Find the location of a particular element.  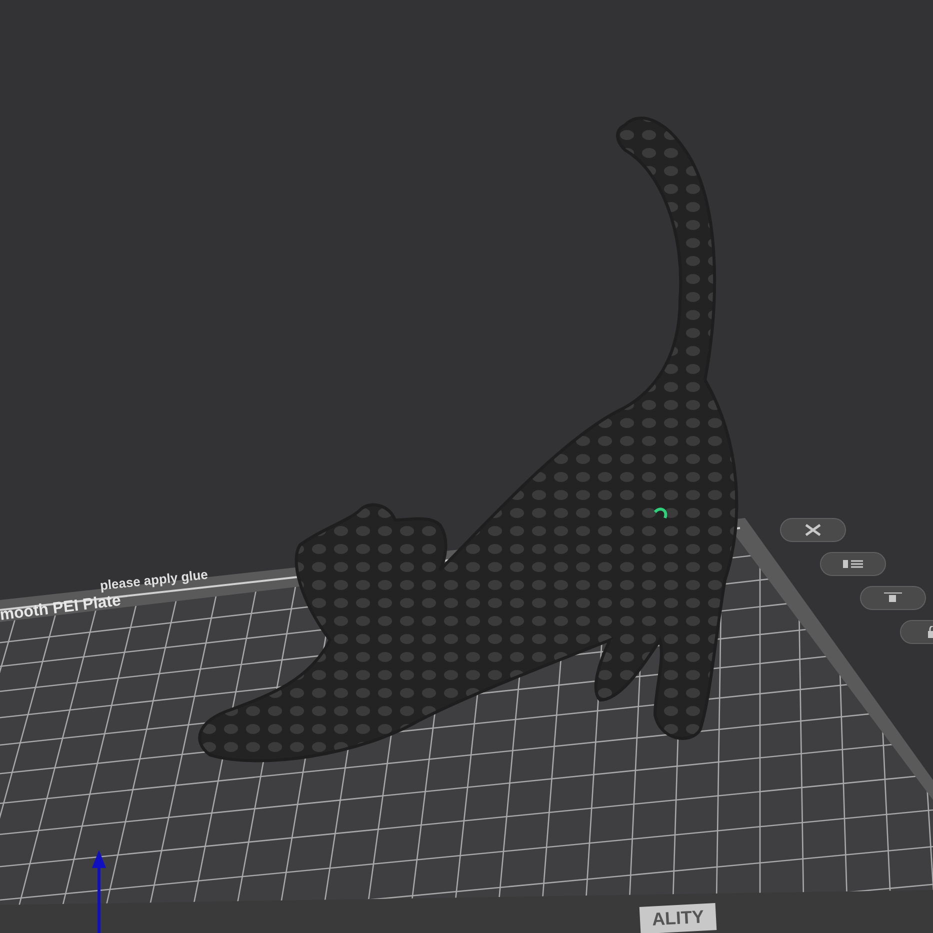

arrange-icon is located at coordinates (893, 598).